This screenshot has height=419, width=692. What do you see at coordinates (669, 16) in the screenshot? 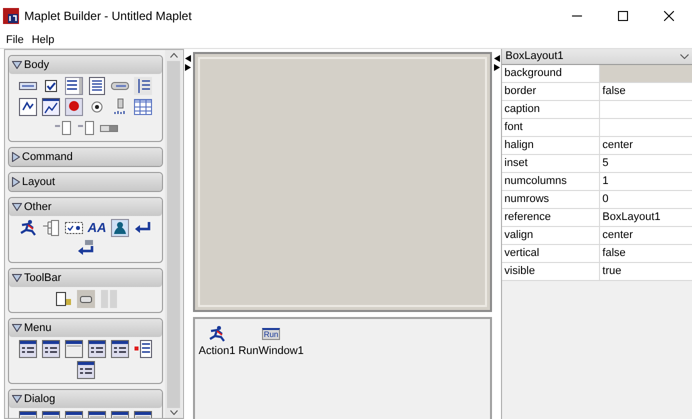
I see `close-icon` at bounding box center [669, 16].